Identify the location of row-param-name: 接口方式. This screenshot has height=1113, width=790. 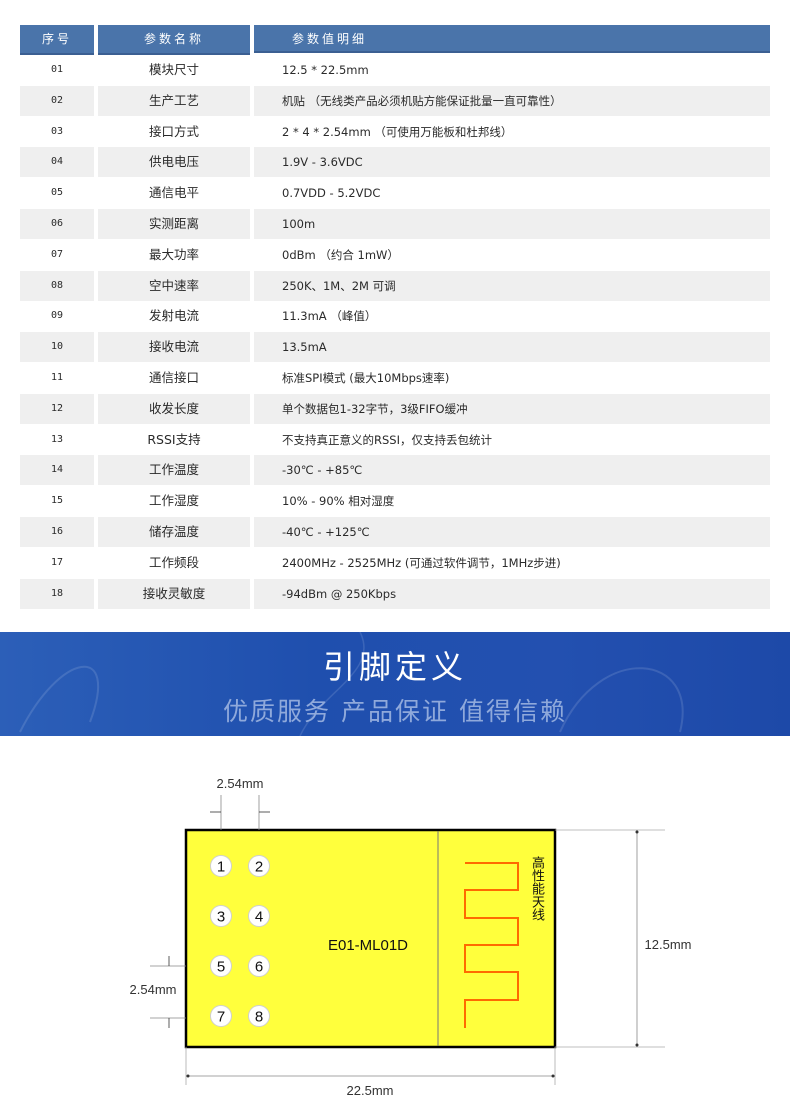
(173, 131).